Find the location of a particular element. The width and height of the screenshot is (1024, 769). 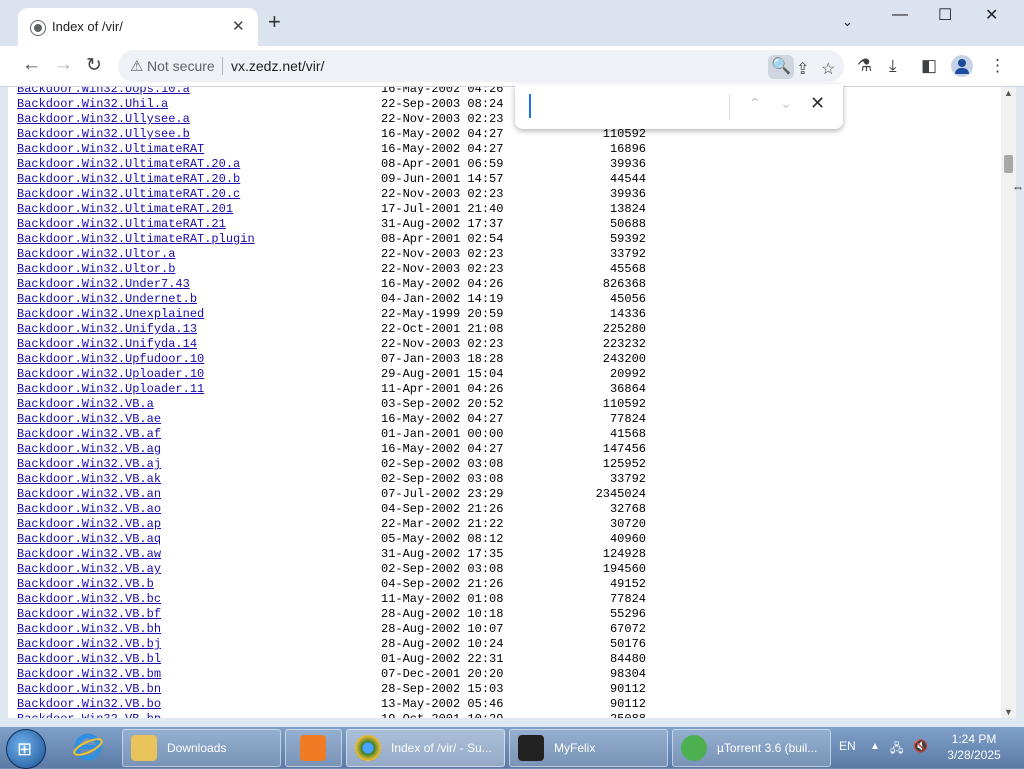

file-link: Backdoor.Win32.VB.an is located at coordinates (89, 494).